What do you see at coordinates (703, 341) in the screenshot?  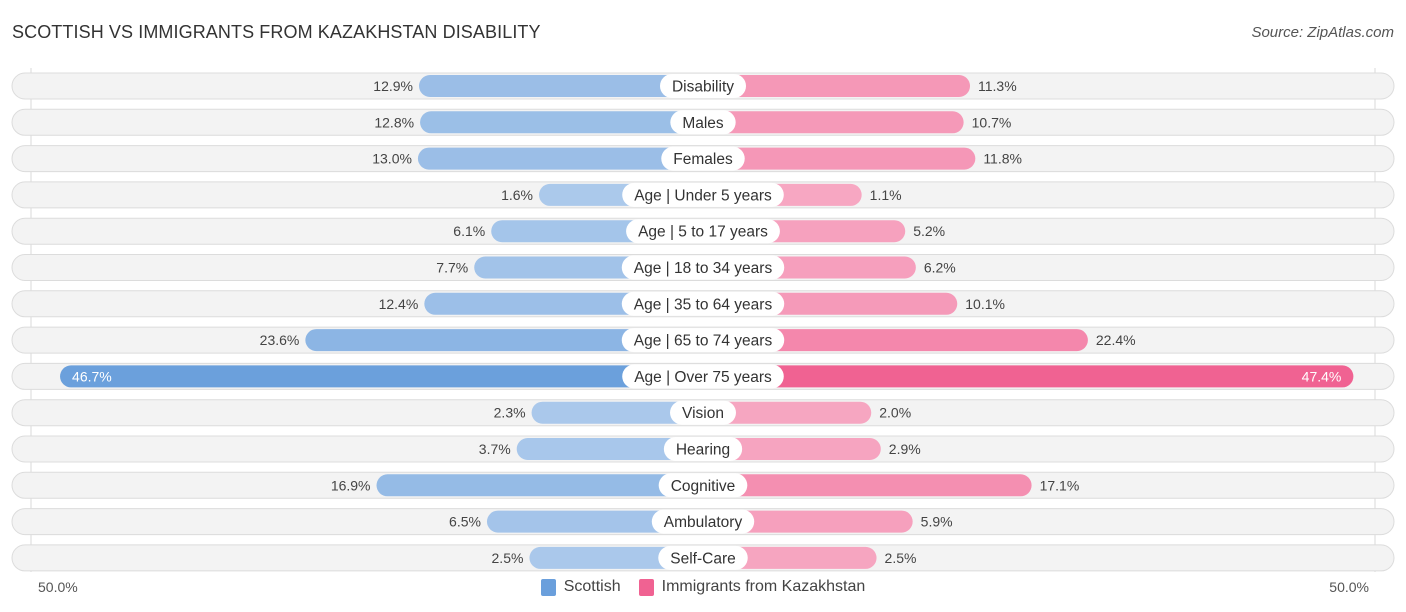 I see `category-label-age-65-to-74-years: Age | 65 to 74 years` at bounding box center [703, 341].